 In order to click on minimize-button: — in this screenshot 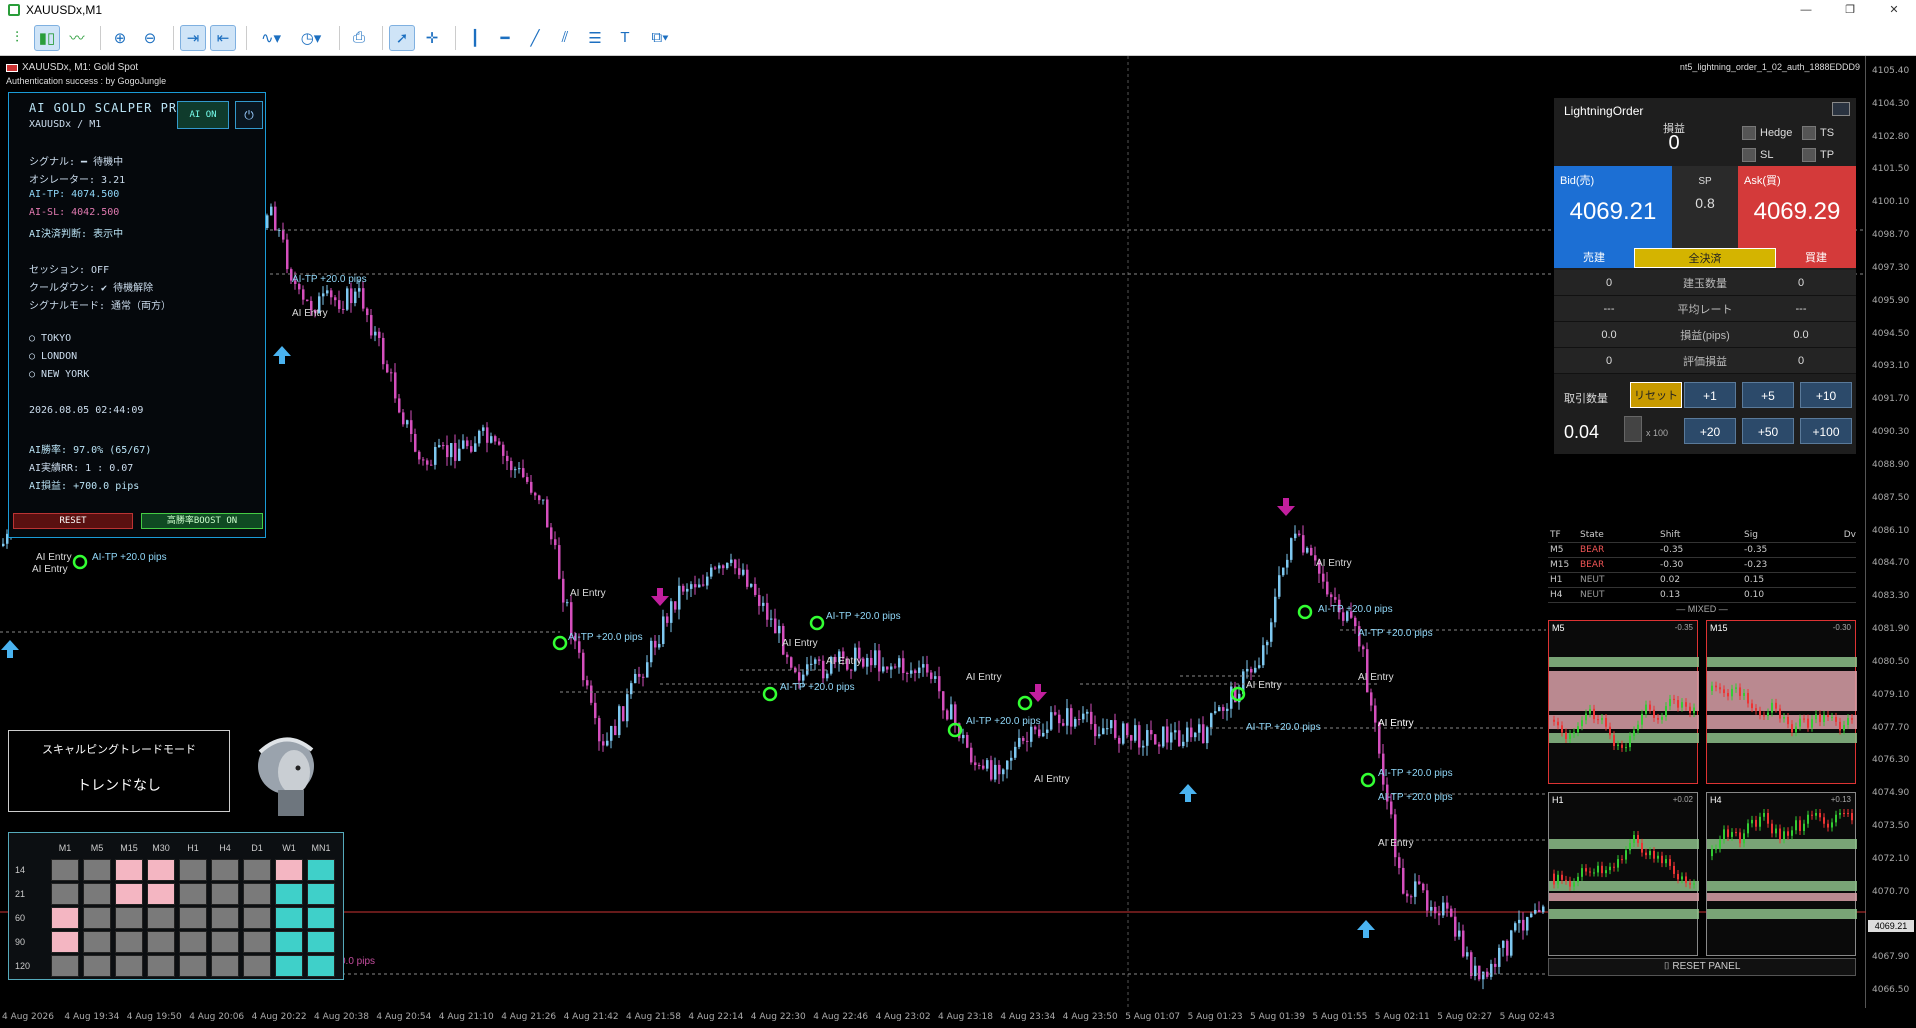, I will do `click(1806, 10)`.